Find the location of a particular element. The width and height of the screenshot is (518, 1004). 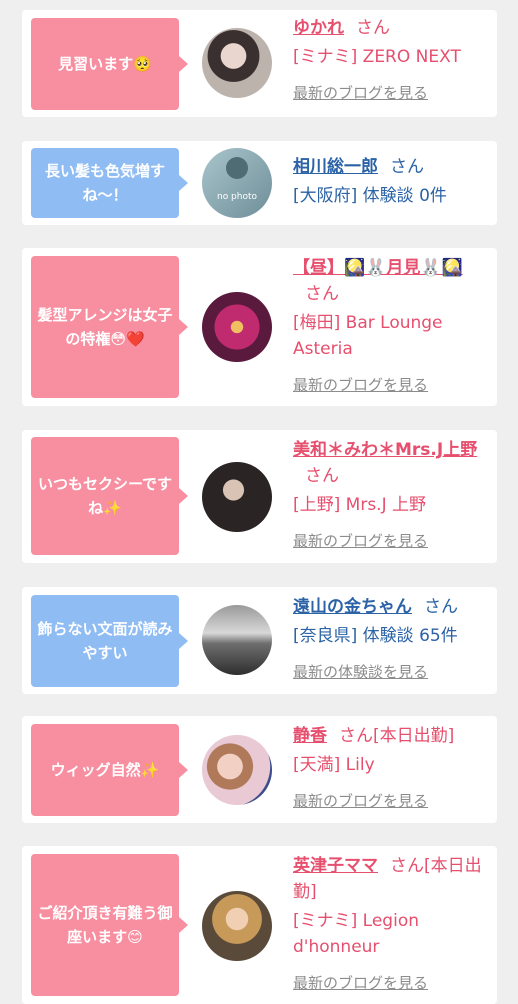

latest-experience-link: 最新の体験談を見る is located at coordinates (392, 672).